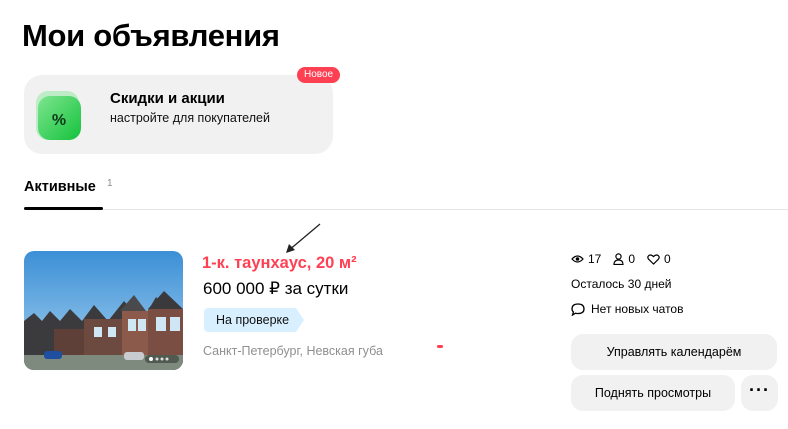 This screenshot has height=429, width=788. What do you see at coordinates (637, 309) in the screenshot?
I see `chats-label: Нет новых чатов` at bounding box center [637, 309].